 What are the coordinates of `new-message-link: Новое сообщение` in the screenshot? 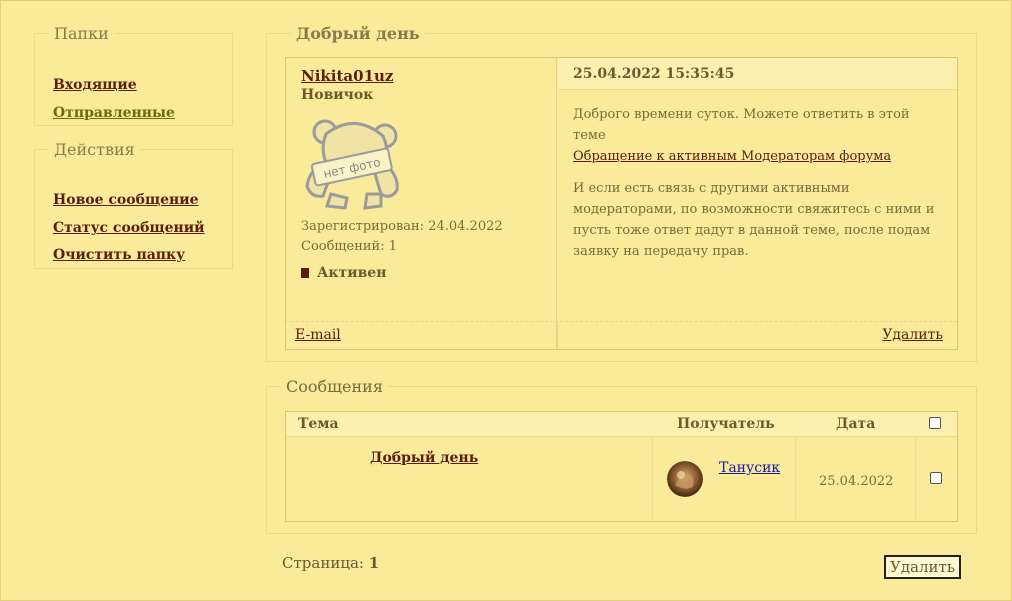 It's located at (126, 200).